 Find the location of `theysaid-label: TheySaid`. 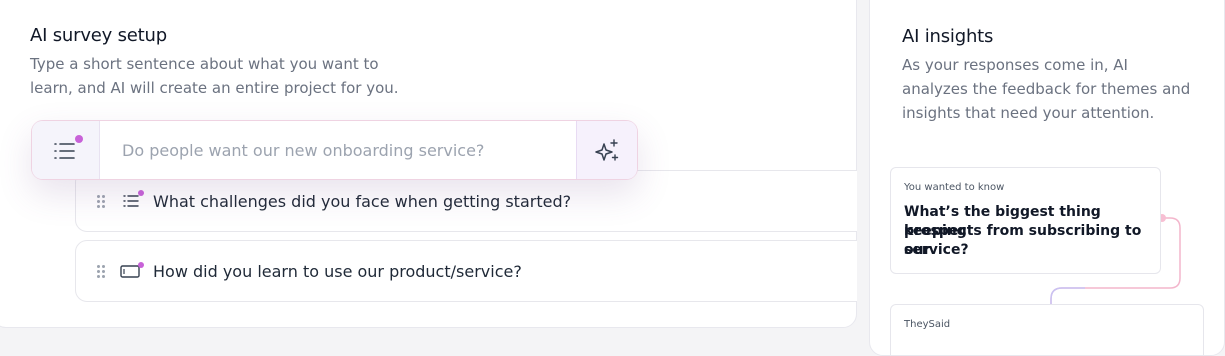

theysaid-label: TheySaid is located at coordinates (927, 324).